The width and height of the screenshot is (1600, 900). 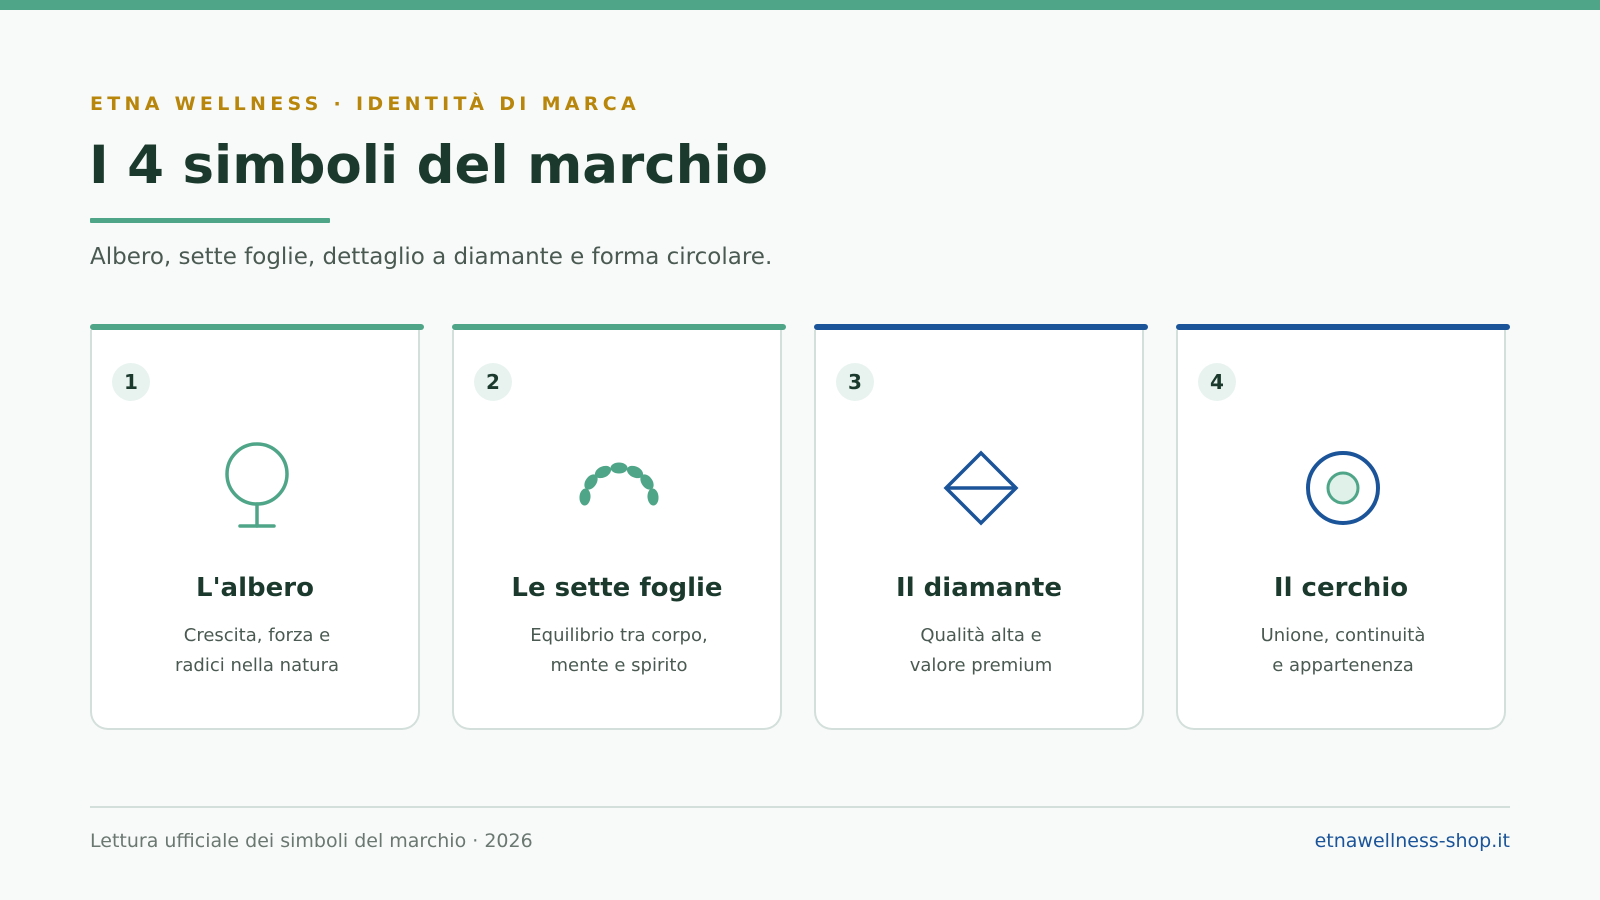 I want to click on card-title: L'albero, so click(x=255, y=588).